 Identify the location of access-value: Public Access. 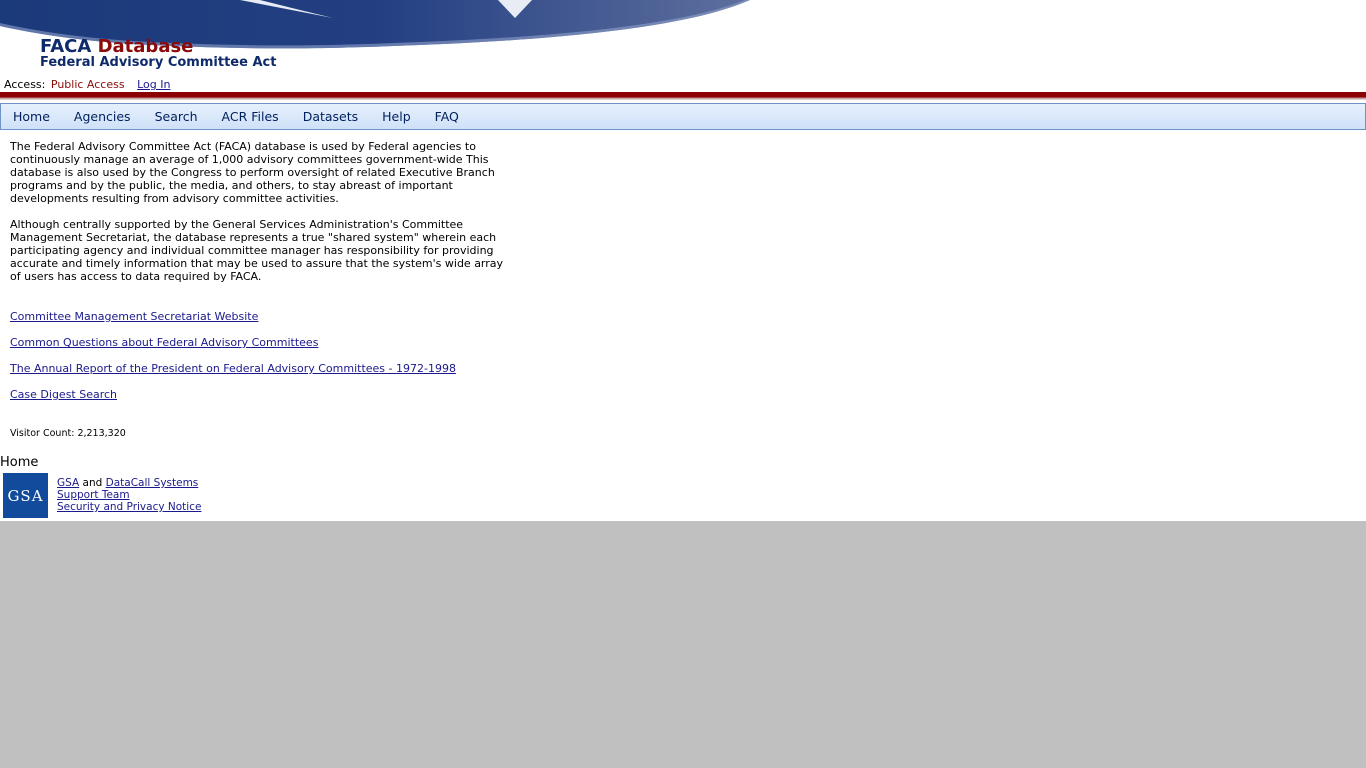
(87, 84).